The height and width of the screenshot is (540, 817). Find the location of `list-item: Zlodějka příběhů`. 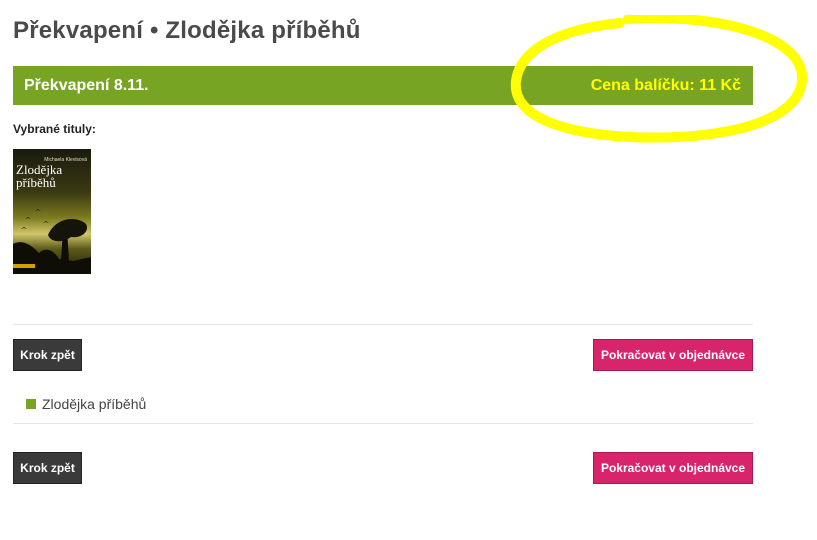

list-item: Zlodějka příběhů is located at coordinates (86, 404).